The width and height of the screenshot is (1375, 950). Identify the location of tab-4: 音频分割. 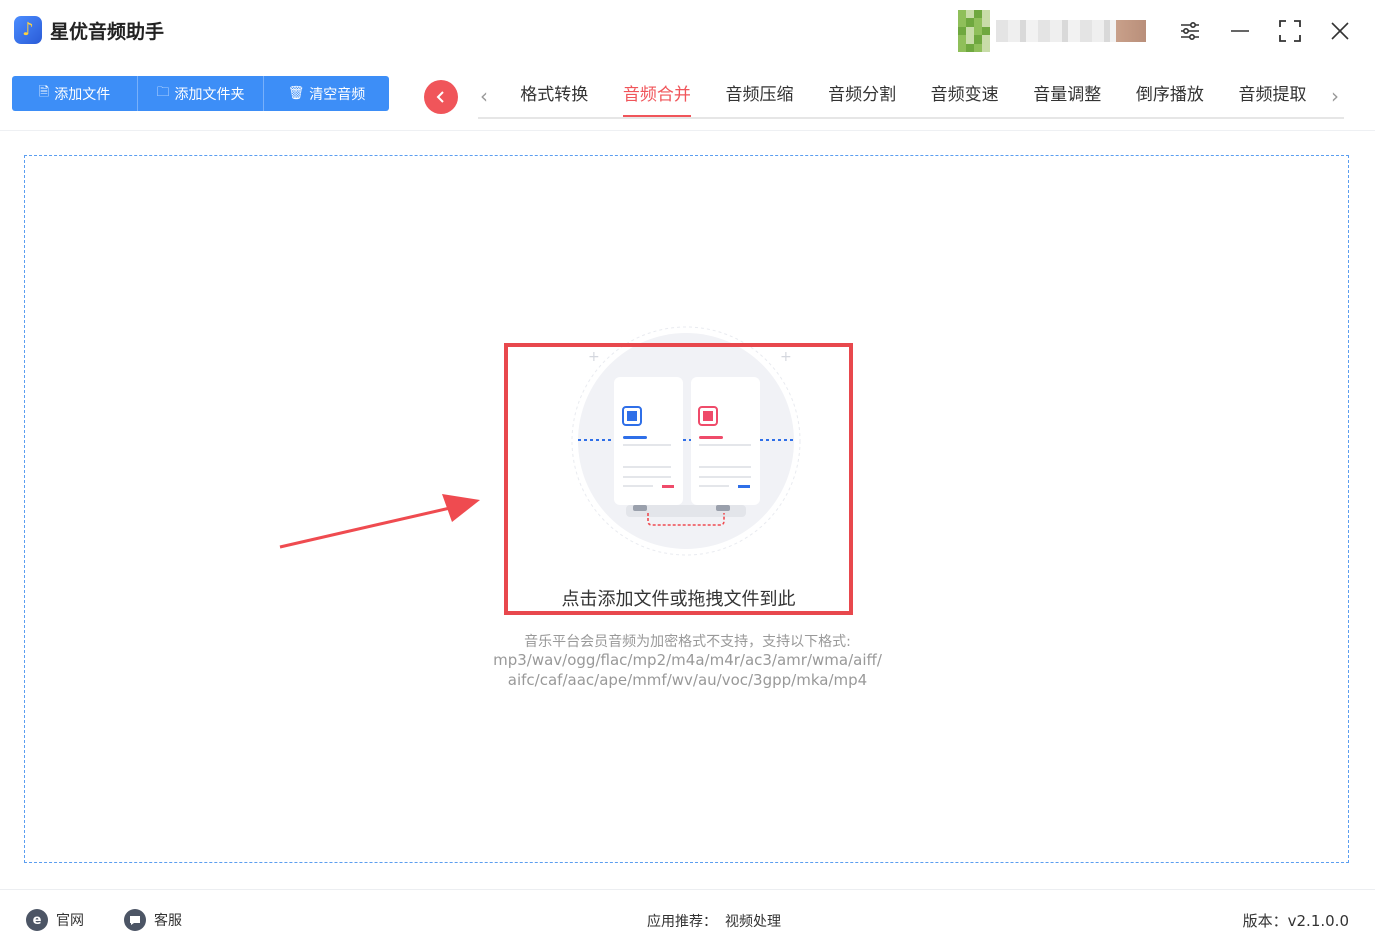
(862, 95).